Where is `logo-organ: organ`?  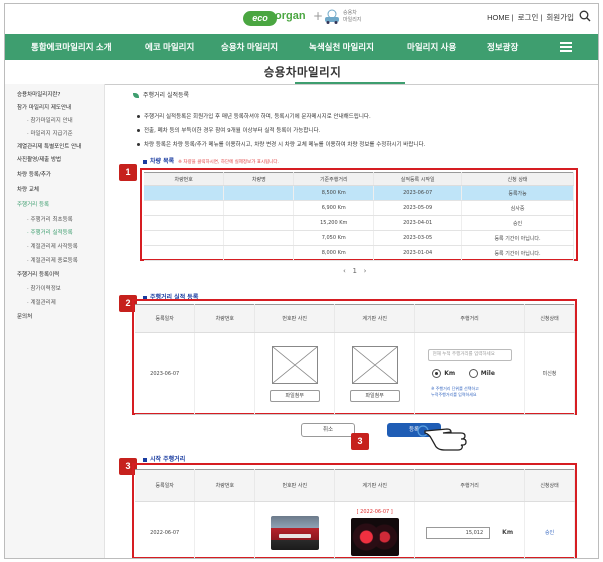 logo-organ: organ is located at coordinates (290, 16).